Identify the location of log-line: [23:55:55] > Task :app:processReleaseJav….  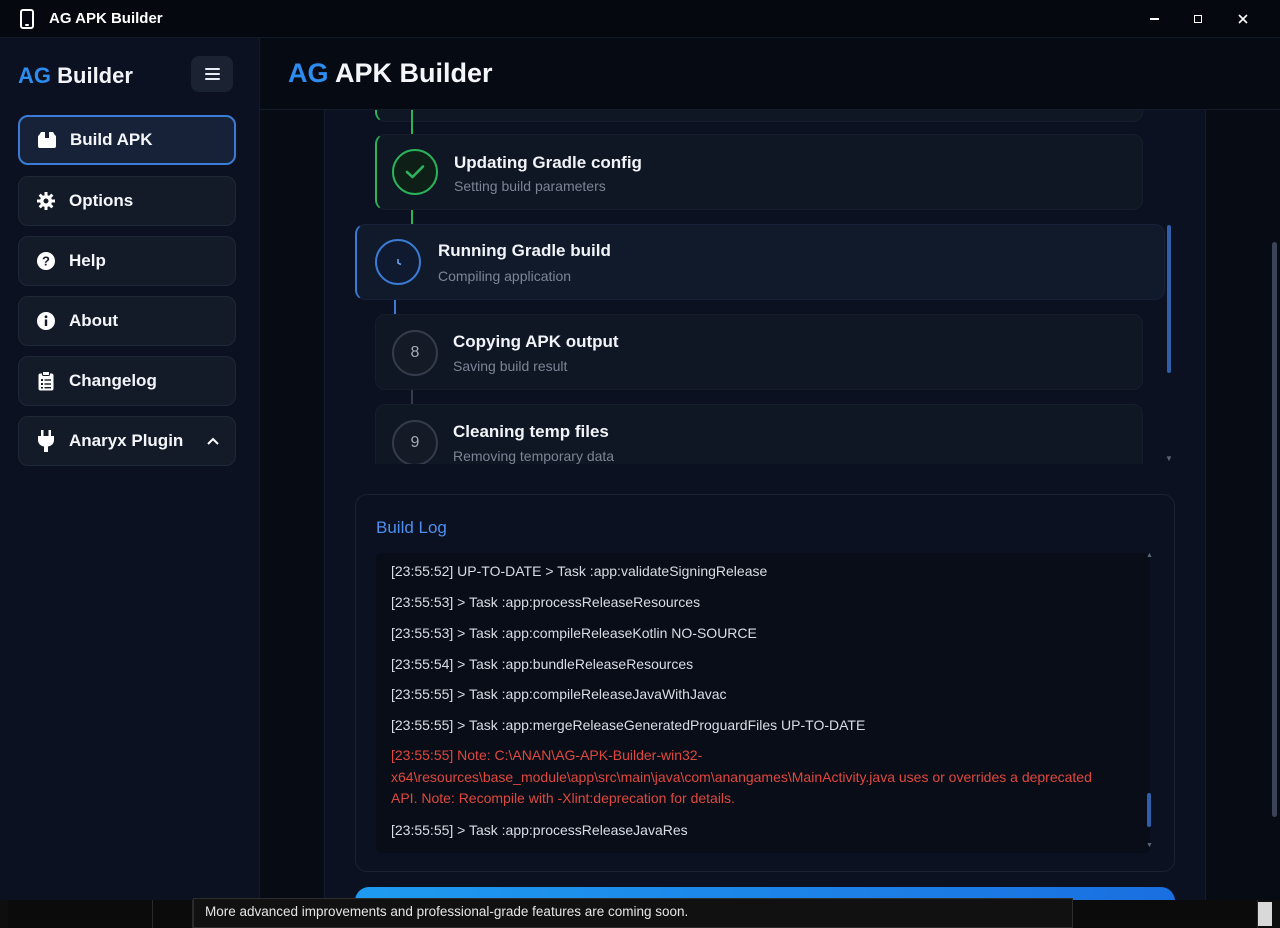
(539, 830).